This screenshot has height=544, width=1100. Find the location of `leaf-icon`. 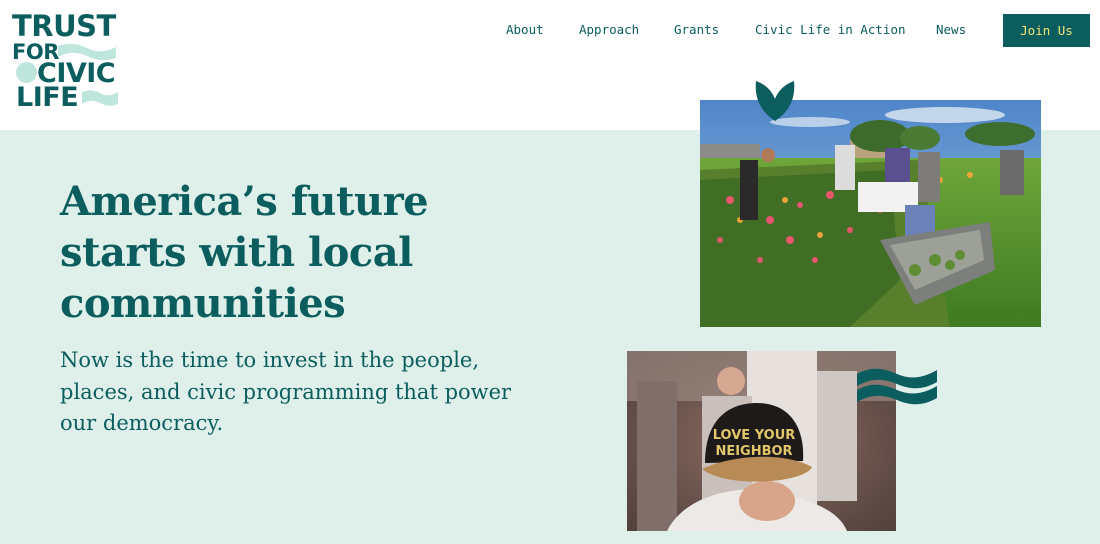

leaf-icon is located at coordinates (775, 101).